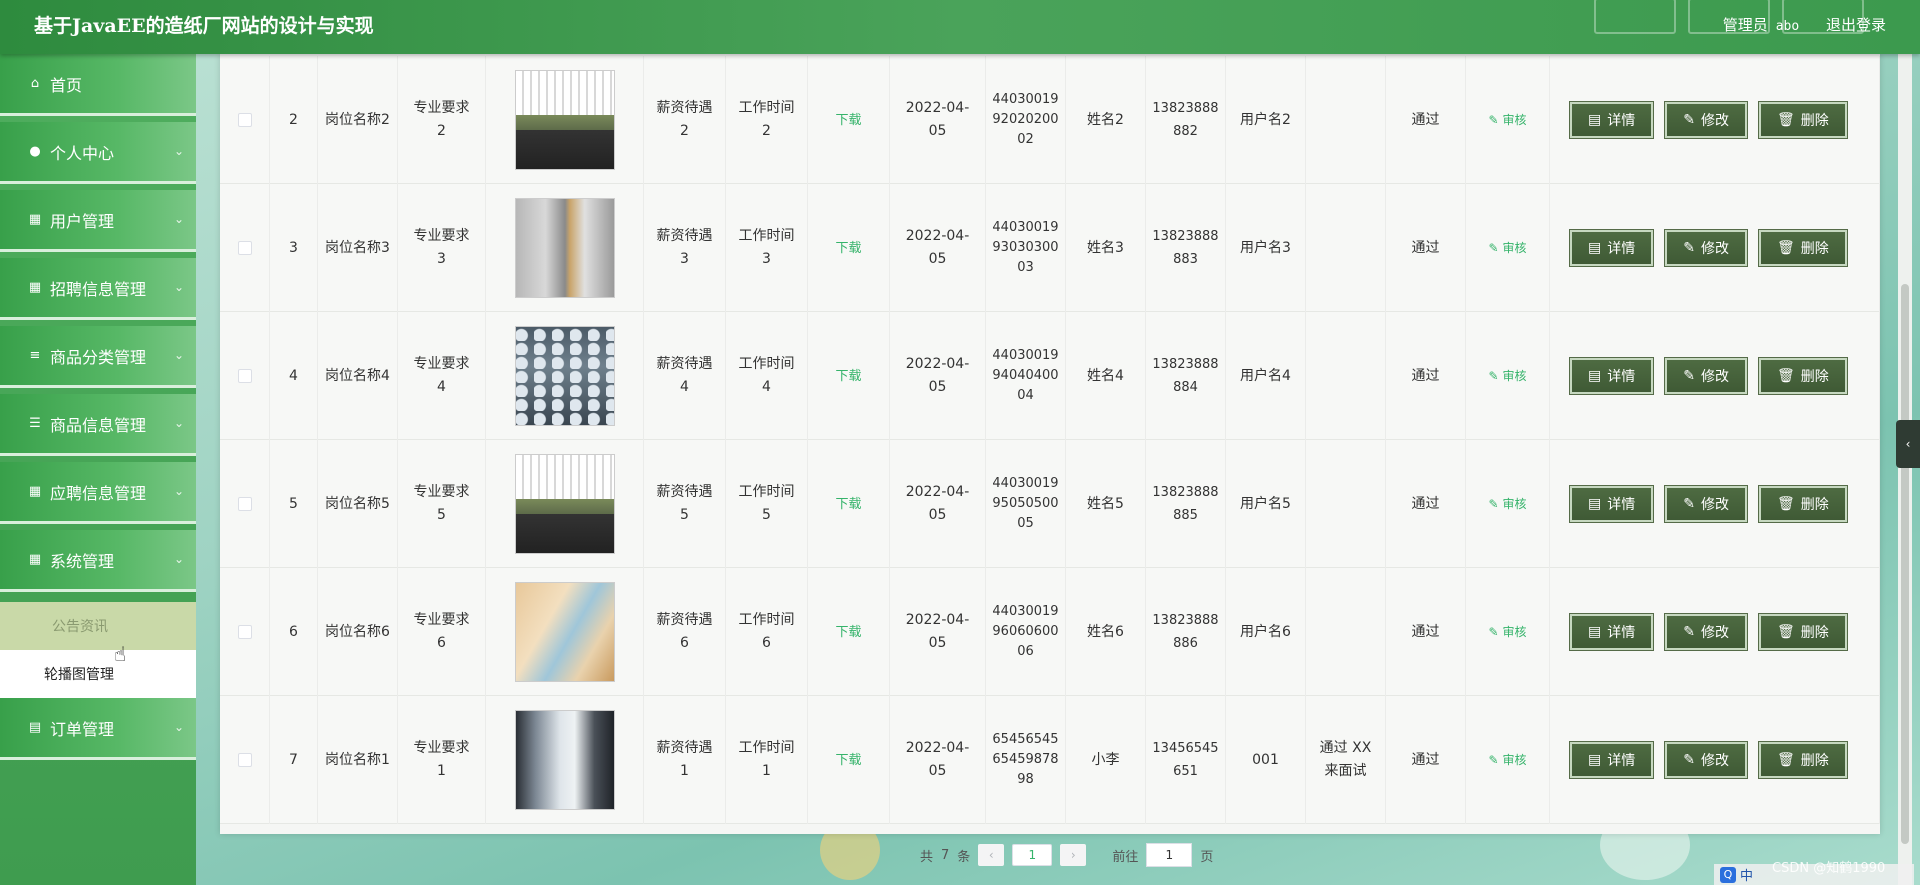 Image resolution: width=1920 pixels, height=885 pixels. I want to click on salary-text: 3, so click(684, 259).